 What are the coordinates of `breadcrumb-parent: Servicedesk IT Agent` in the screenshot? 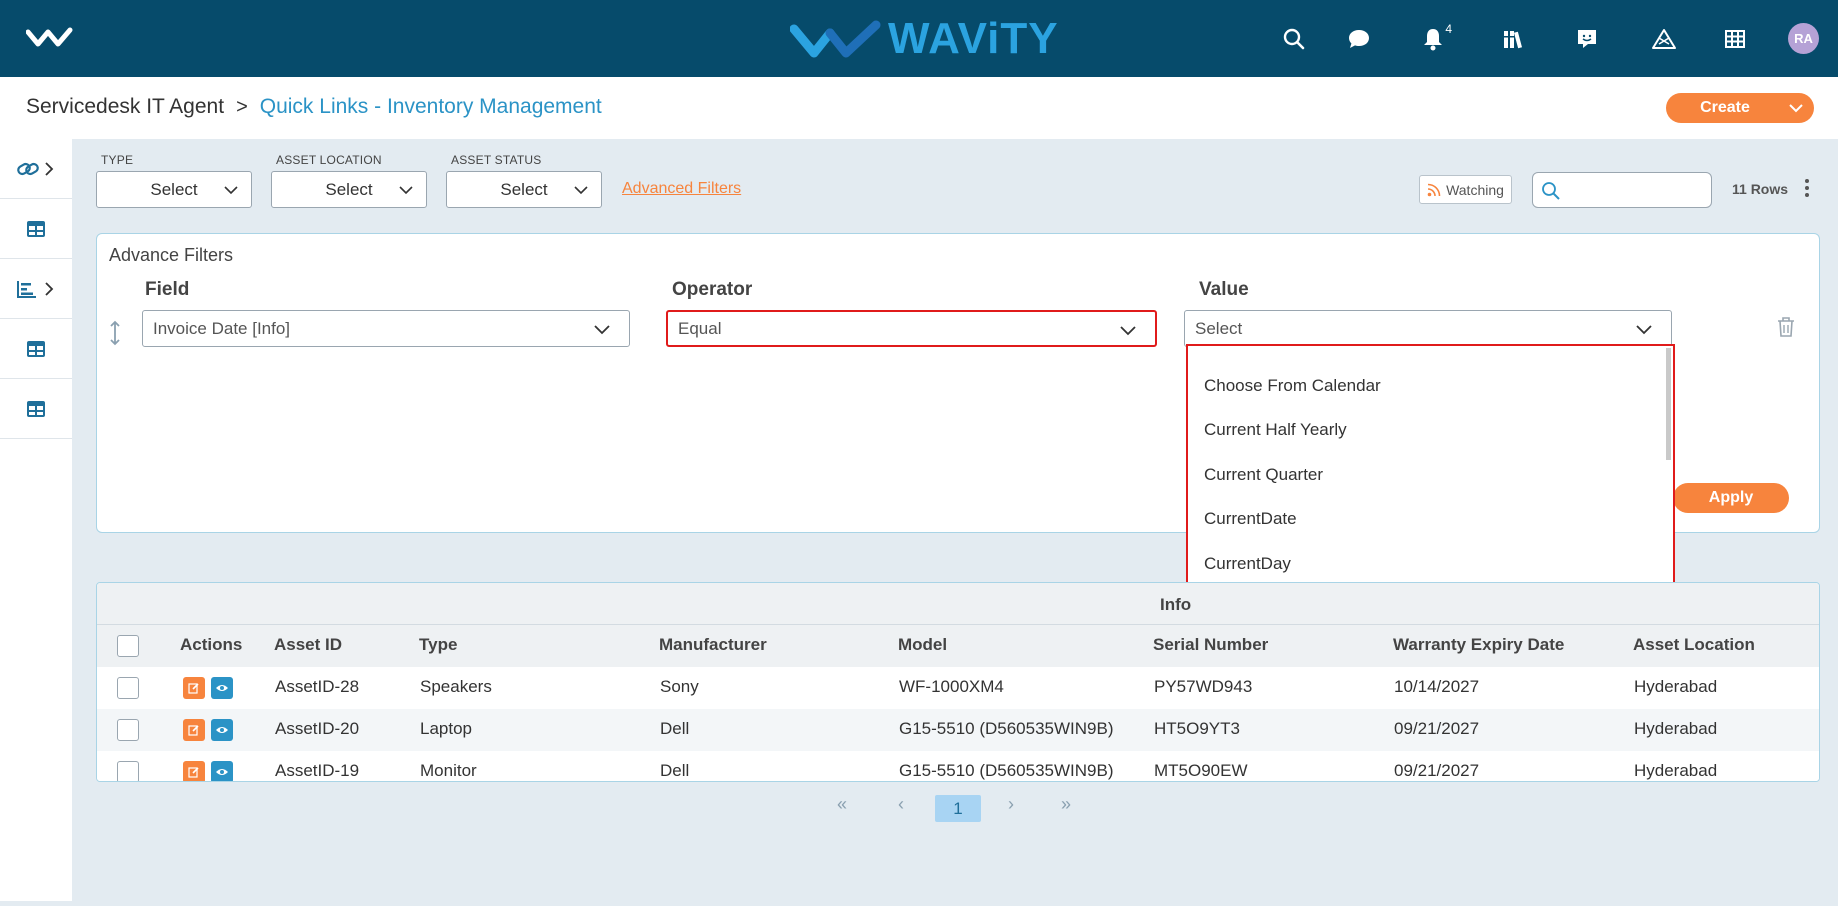 It's located at (125, 107).